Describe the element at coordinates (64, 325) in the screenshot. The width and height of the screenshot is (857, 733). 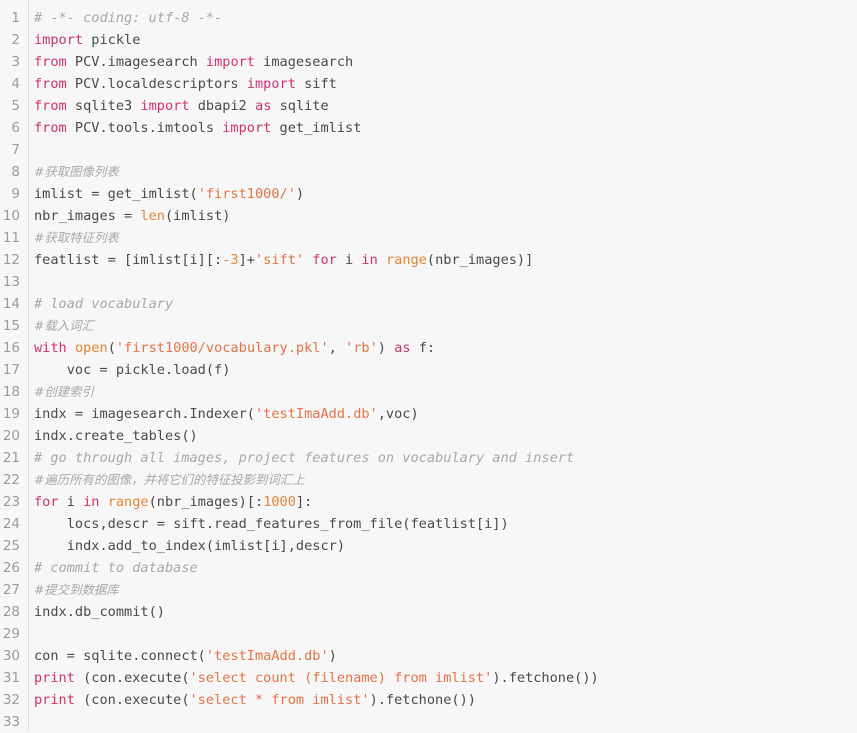
I see `token-com-cn: #载入词汇` at that location.